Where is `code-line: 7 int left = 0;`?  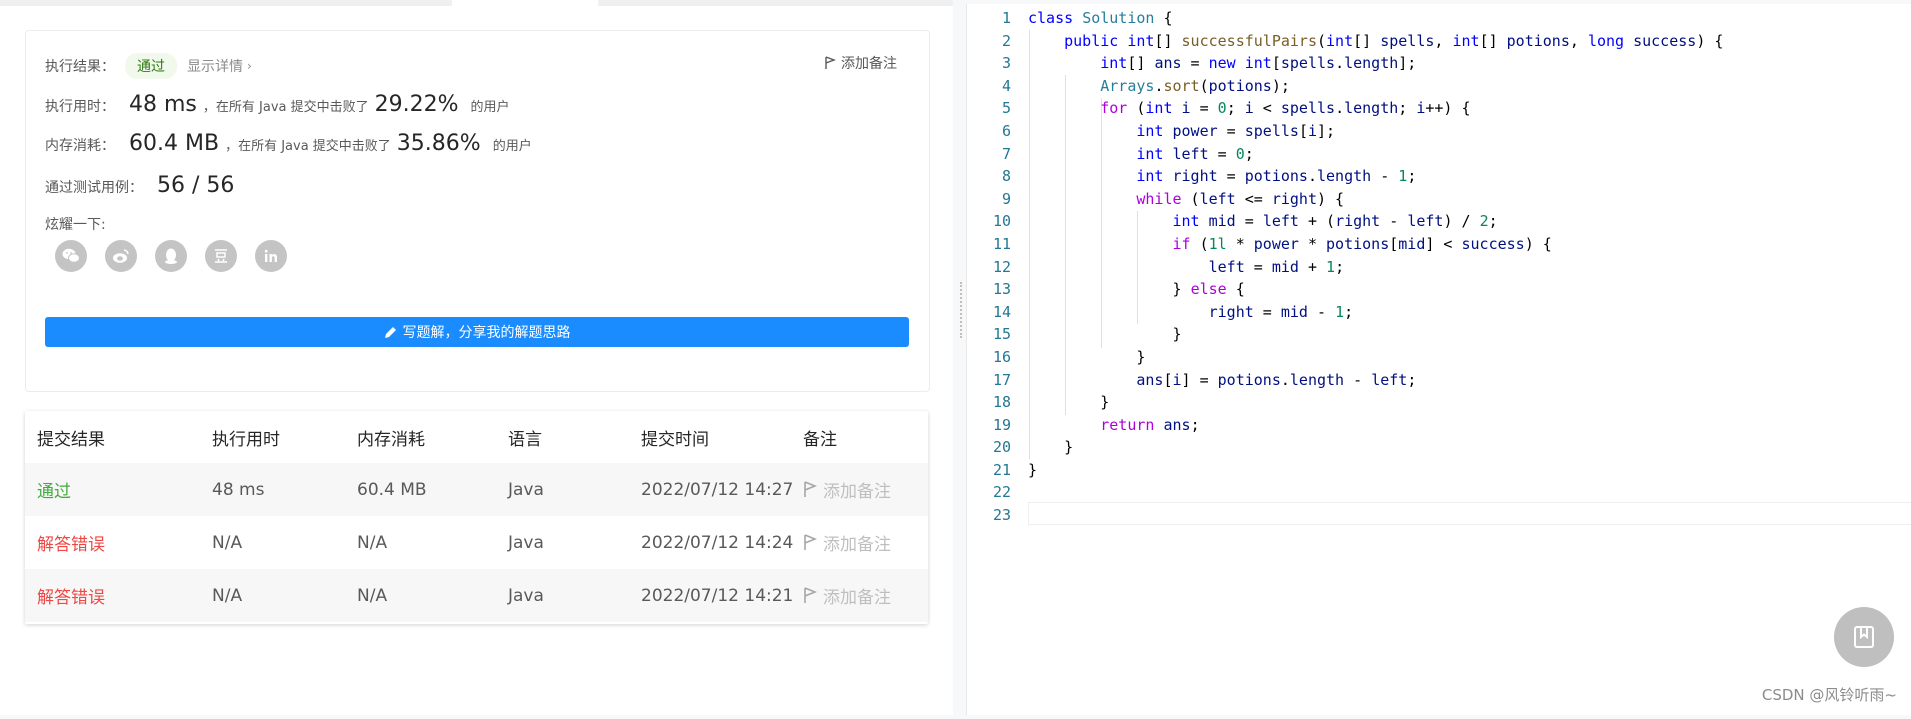 code-line: 7 int left = 0; is located at coordinates (1345, 154).